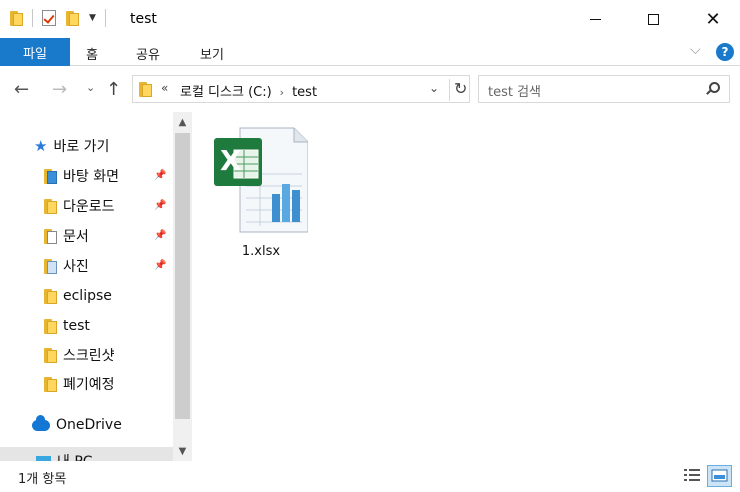  What do you see at coordinates (692, 476) in the screenshot?
I see `details-view-icon` at bounding box center [692, 476].